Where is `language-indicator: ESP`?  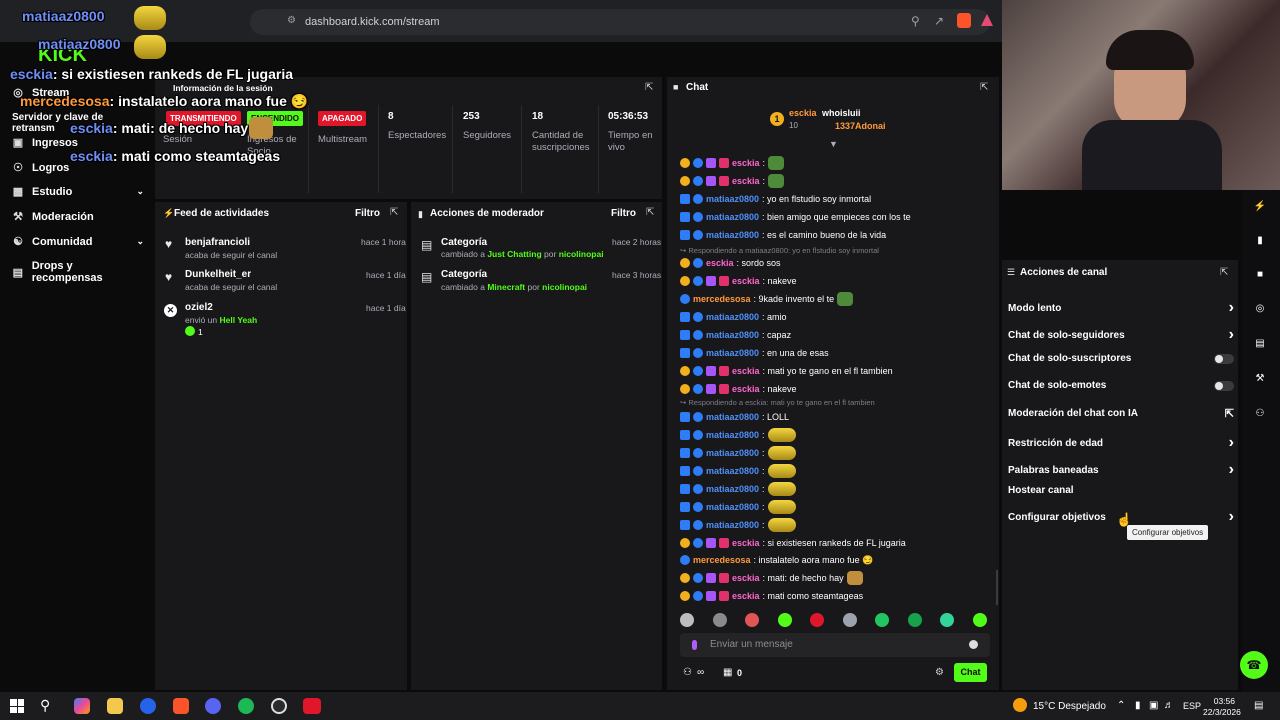 language-indicator: ESP is located at coordinates (1192, 706).